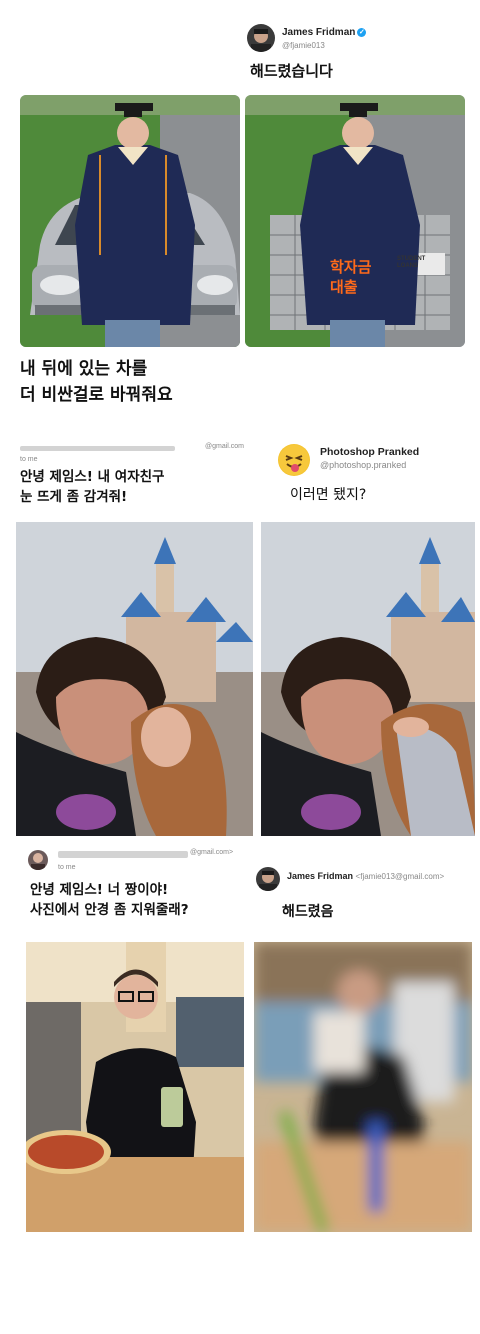 Image resolution: width=480 pixels, height=1334 pixels. I want to click on author-name: James Fridman ✓, so click(324, 32).